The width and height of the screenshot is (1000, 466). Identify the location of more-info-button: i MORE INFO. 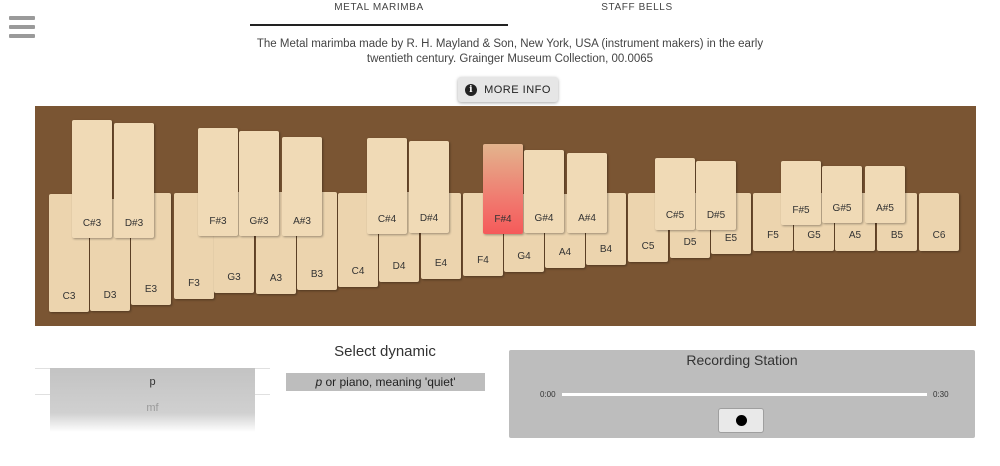
(508, 89).